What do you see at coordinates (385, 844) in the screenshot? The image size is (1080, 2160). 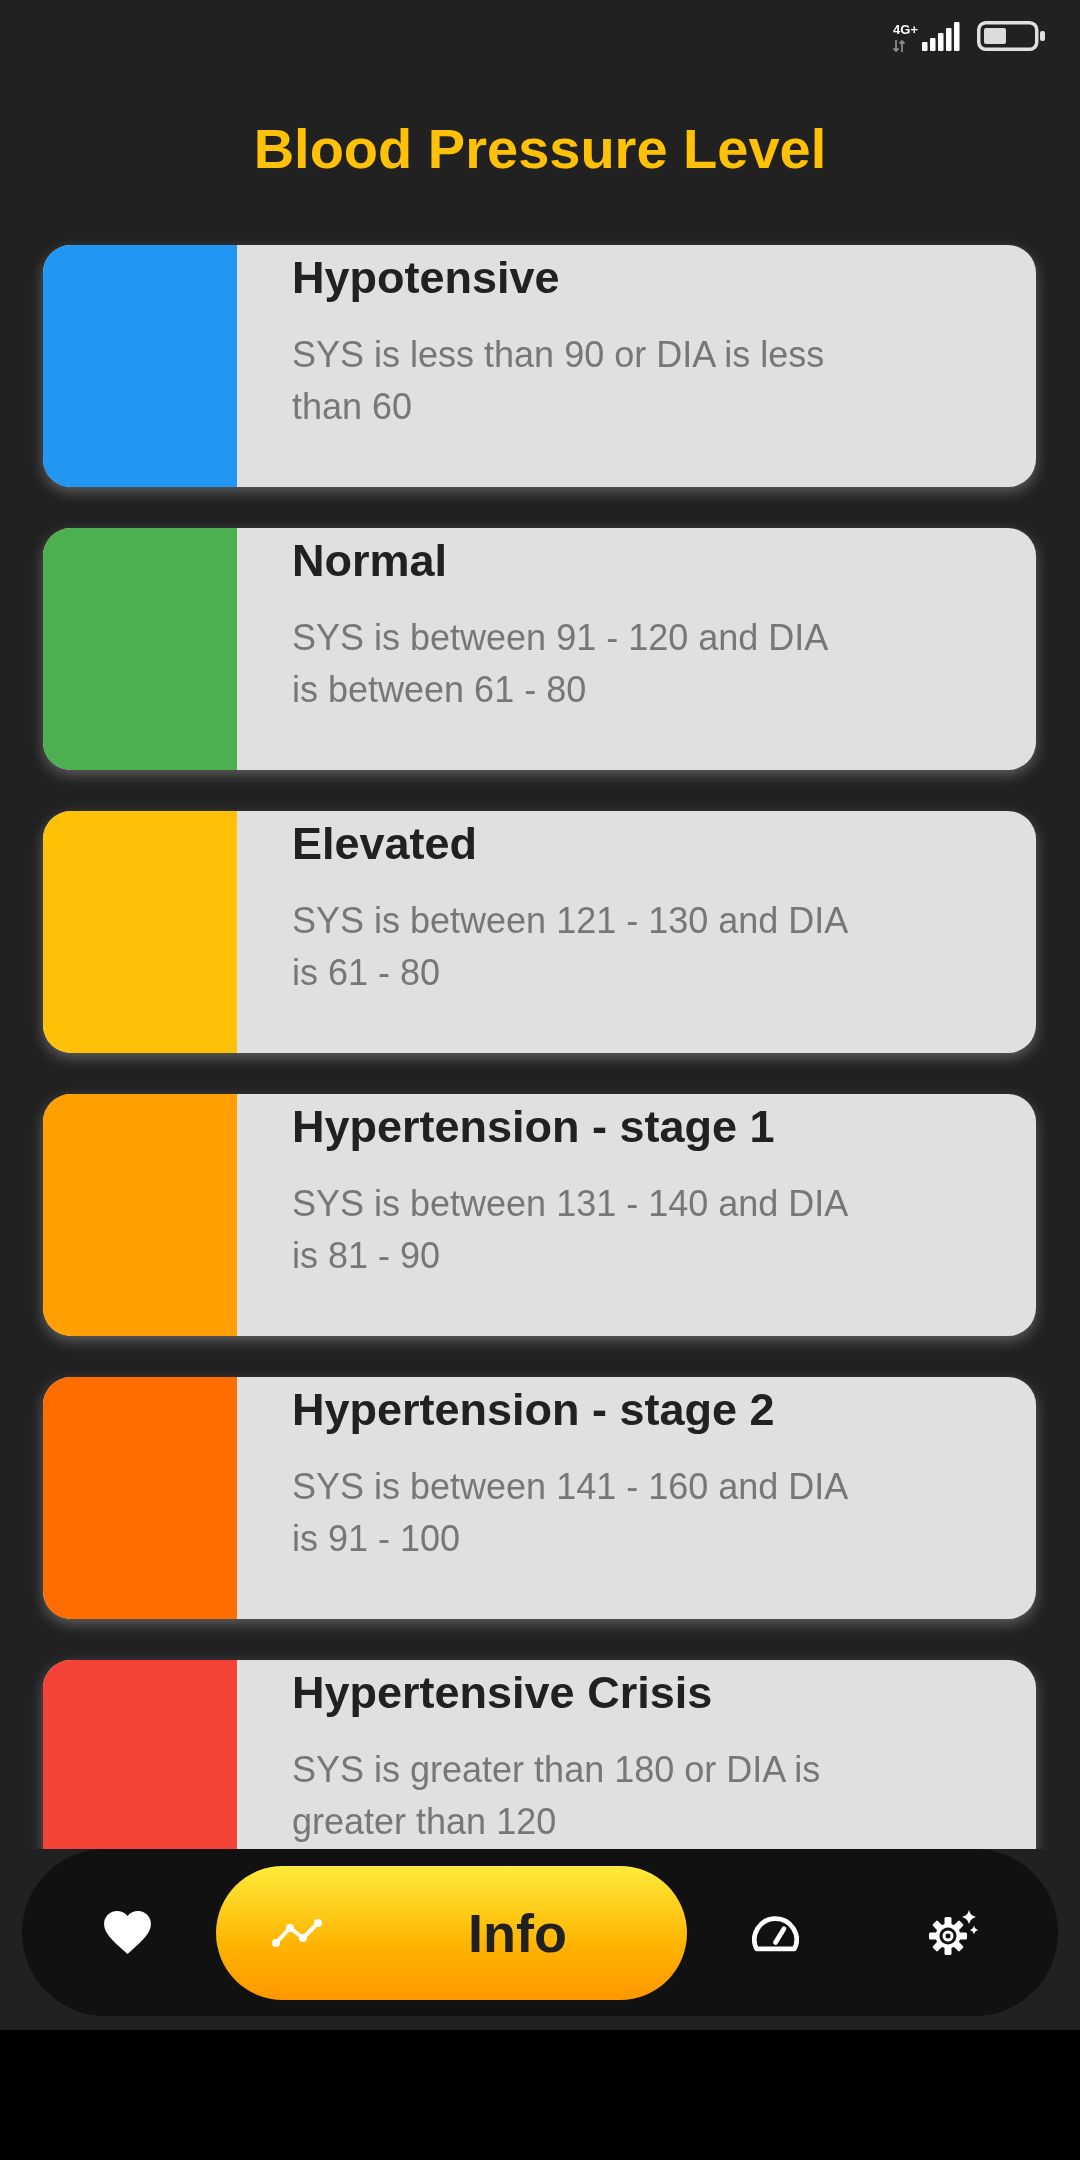 I see `level-name: Elevated` at bounding box center [385, 844].